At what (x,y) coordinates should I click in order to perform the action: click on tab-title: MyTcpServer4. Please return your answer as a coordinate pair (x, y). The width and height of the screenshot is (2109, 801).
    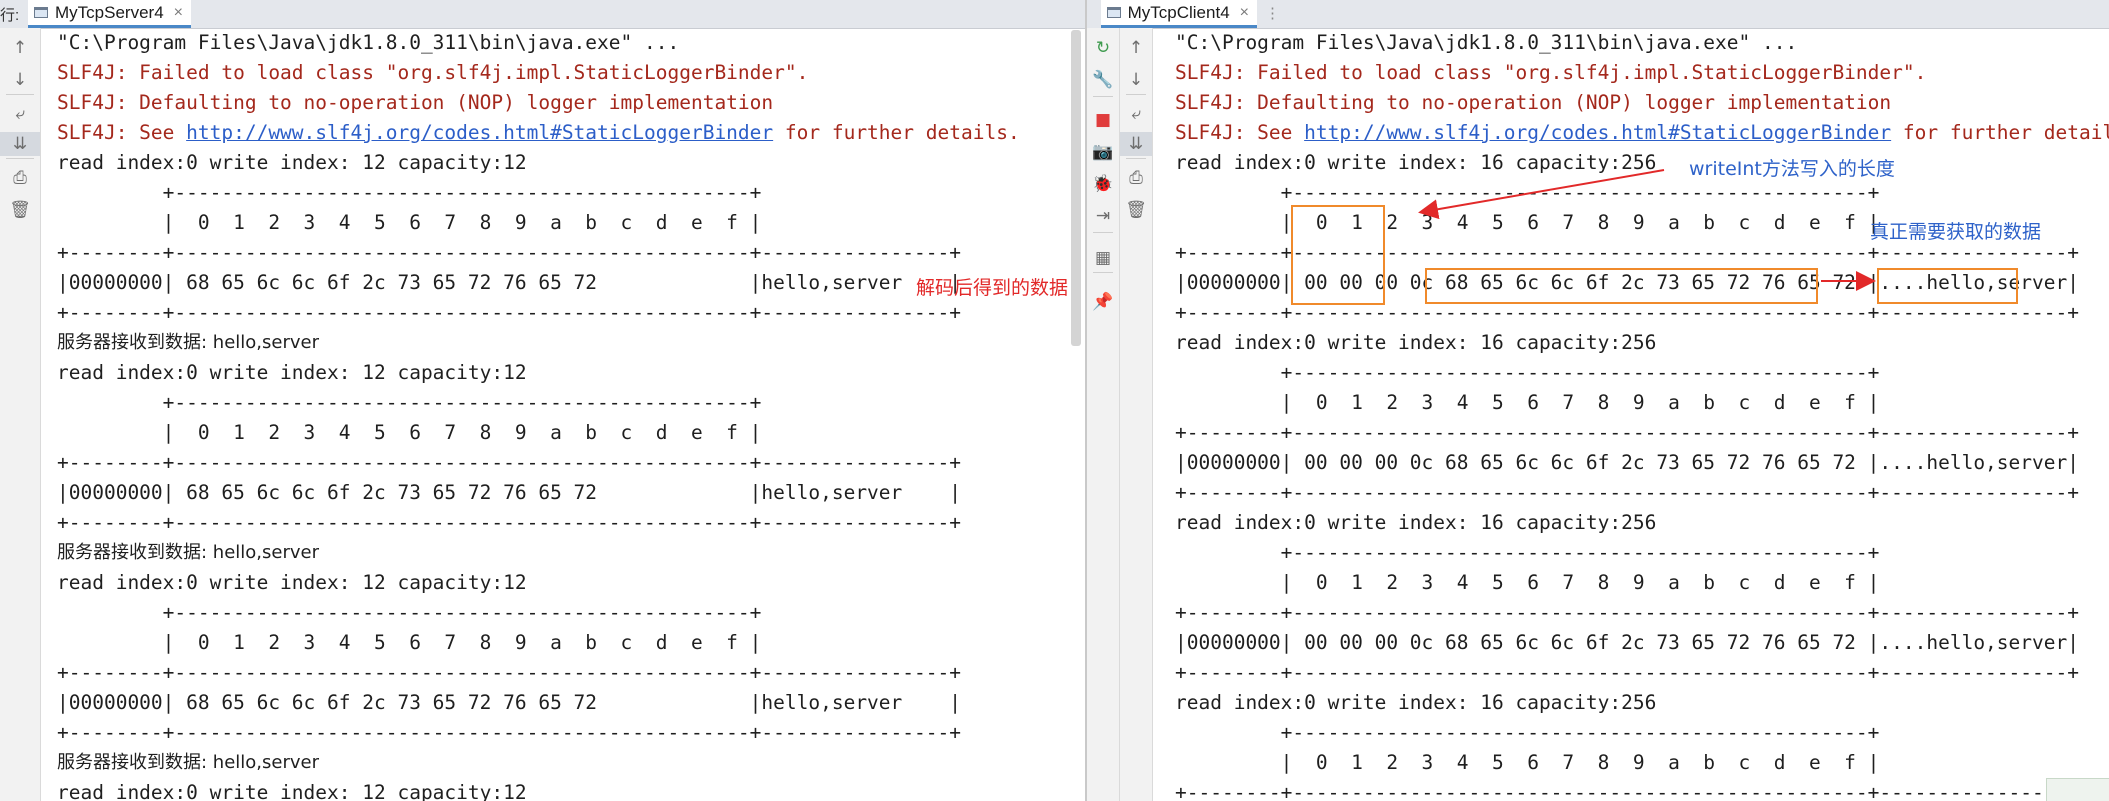
    Looking at the image, I should click on (109, 12).